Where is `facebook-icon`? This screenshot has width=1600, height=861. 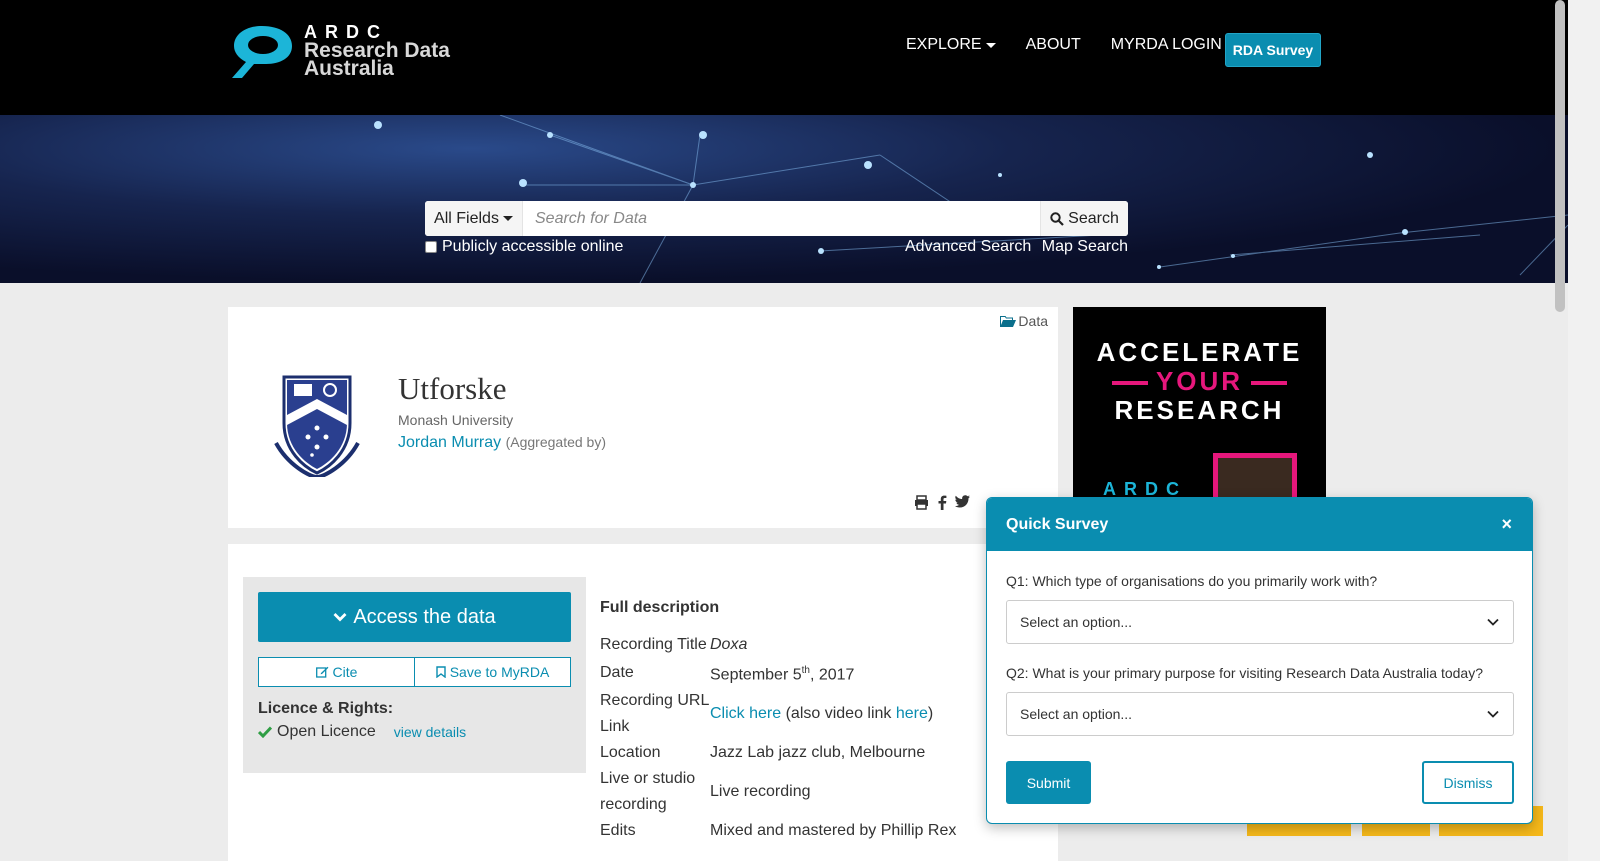 facebook-icon is located at coordinates (942, 502).